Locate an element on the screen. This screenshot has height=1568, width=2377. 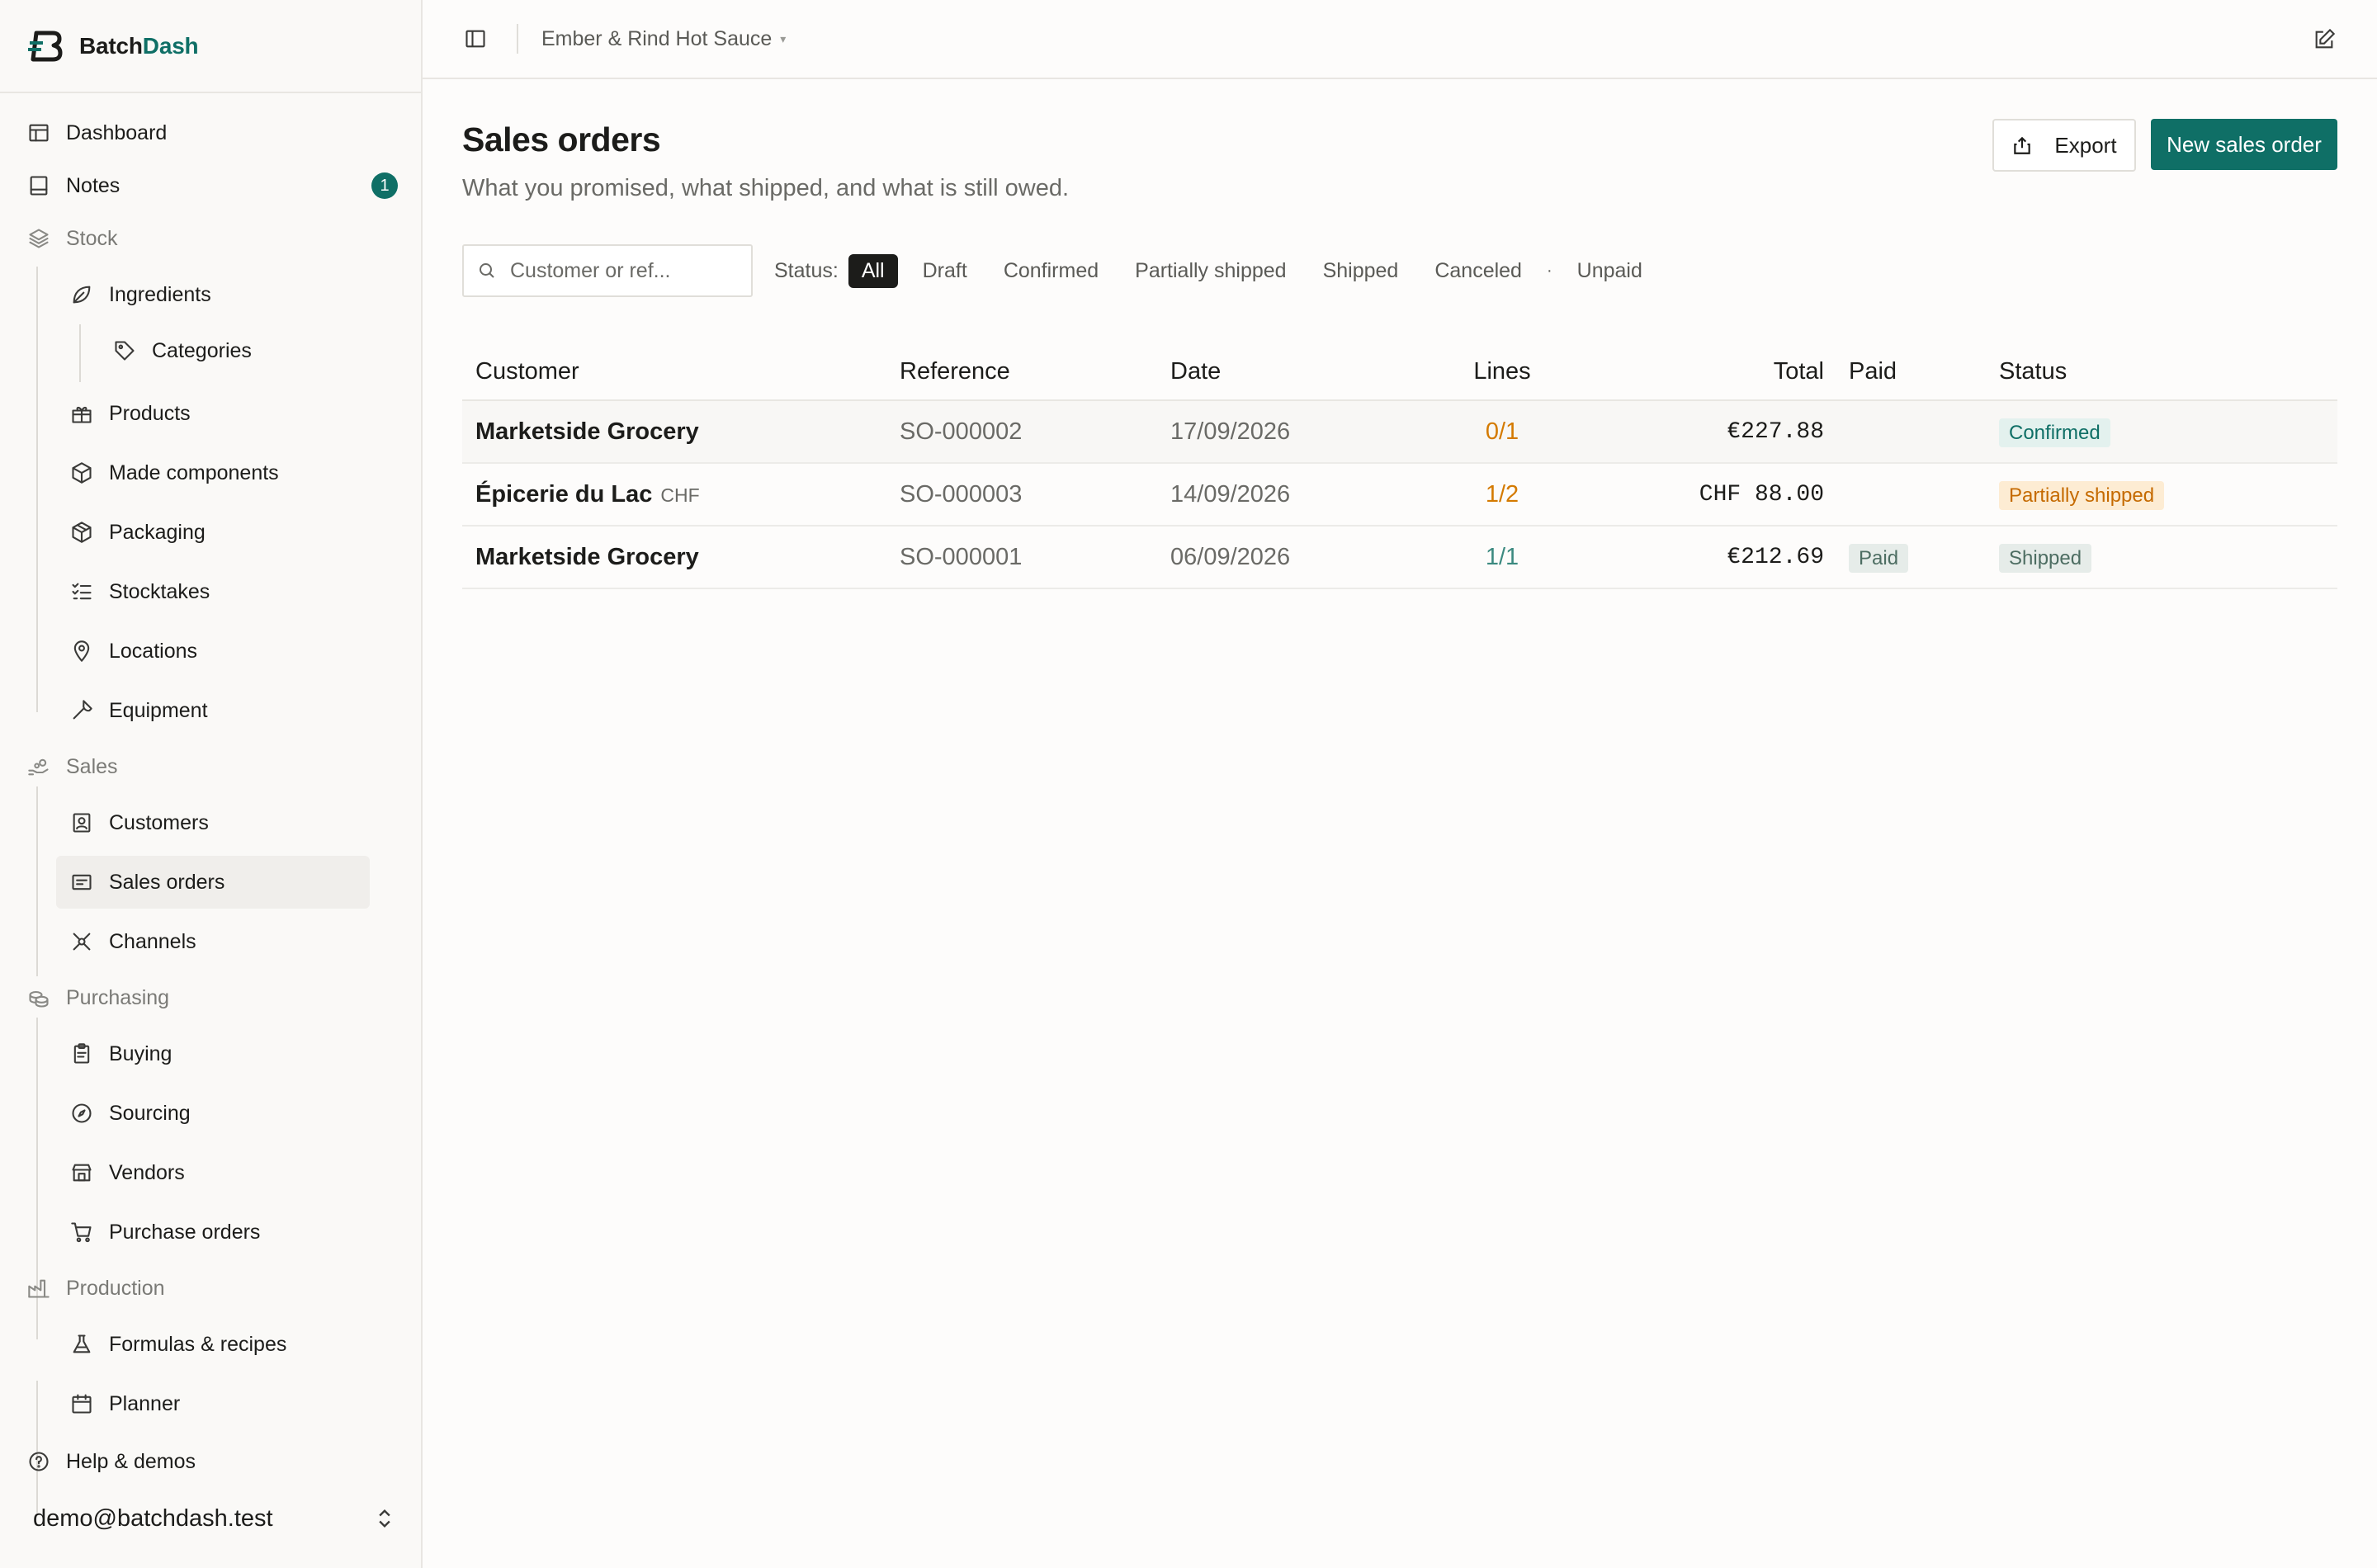
tree-line-stock is located at coordinates (37, 489).